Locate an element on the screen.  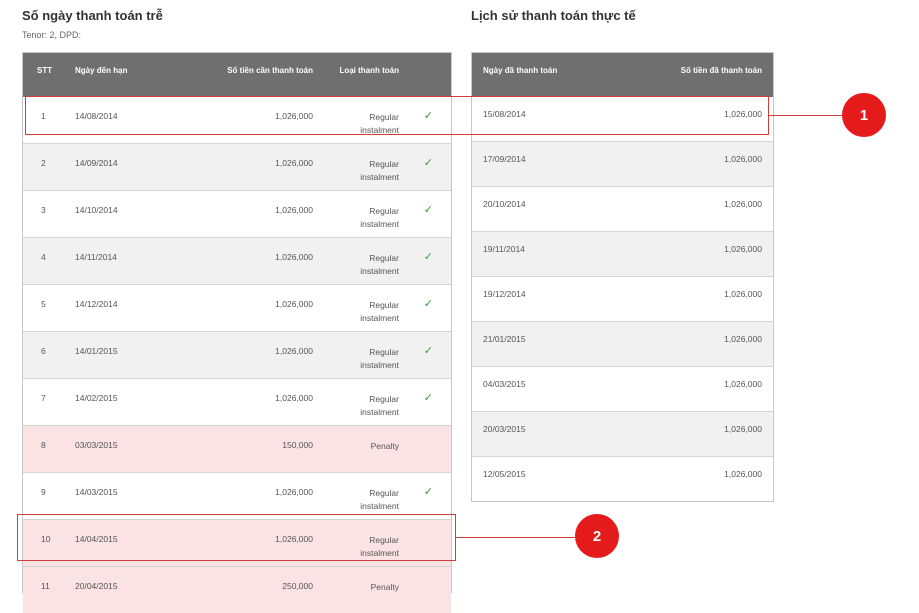
row-stt: 2 is located at coordinates (43, 163).